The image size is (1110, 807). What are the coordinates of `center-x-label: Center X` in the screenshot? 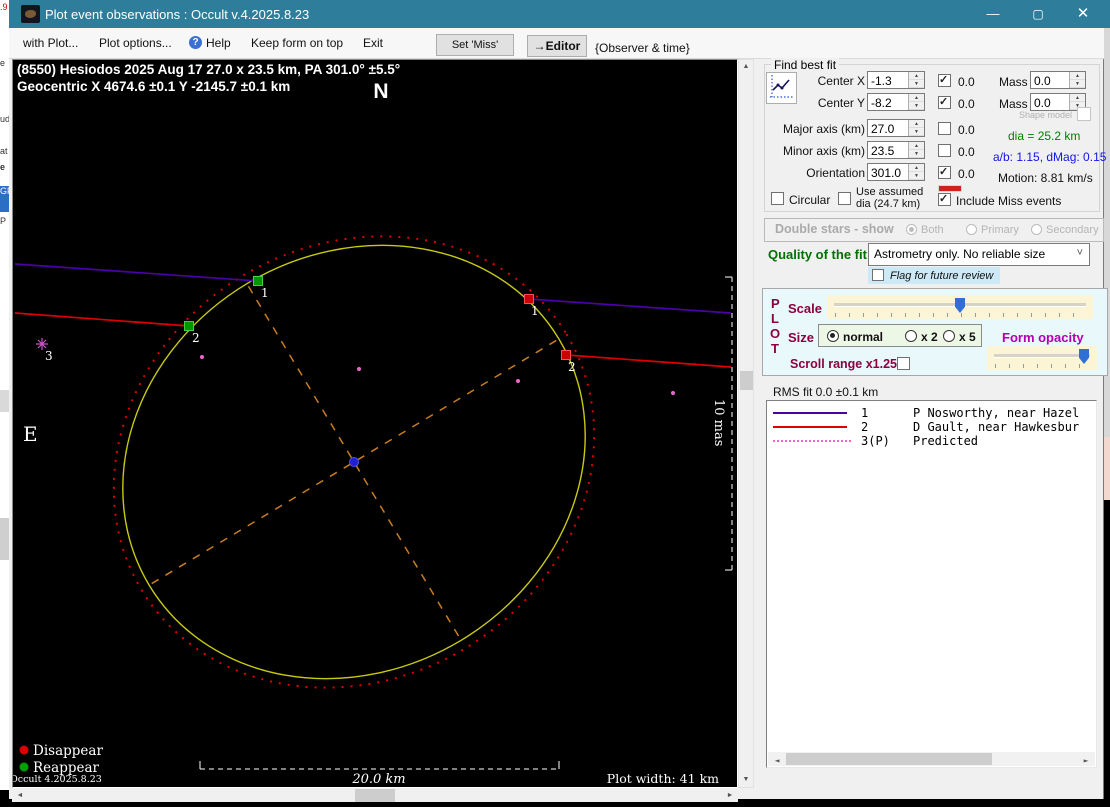 It's located at (841, 81).